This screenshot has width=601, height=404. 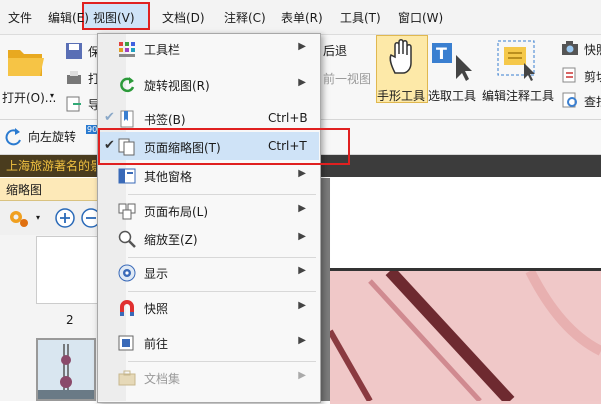 I want to click on menu-window: 窗口(W), so click(x=420, y=17).